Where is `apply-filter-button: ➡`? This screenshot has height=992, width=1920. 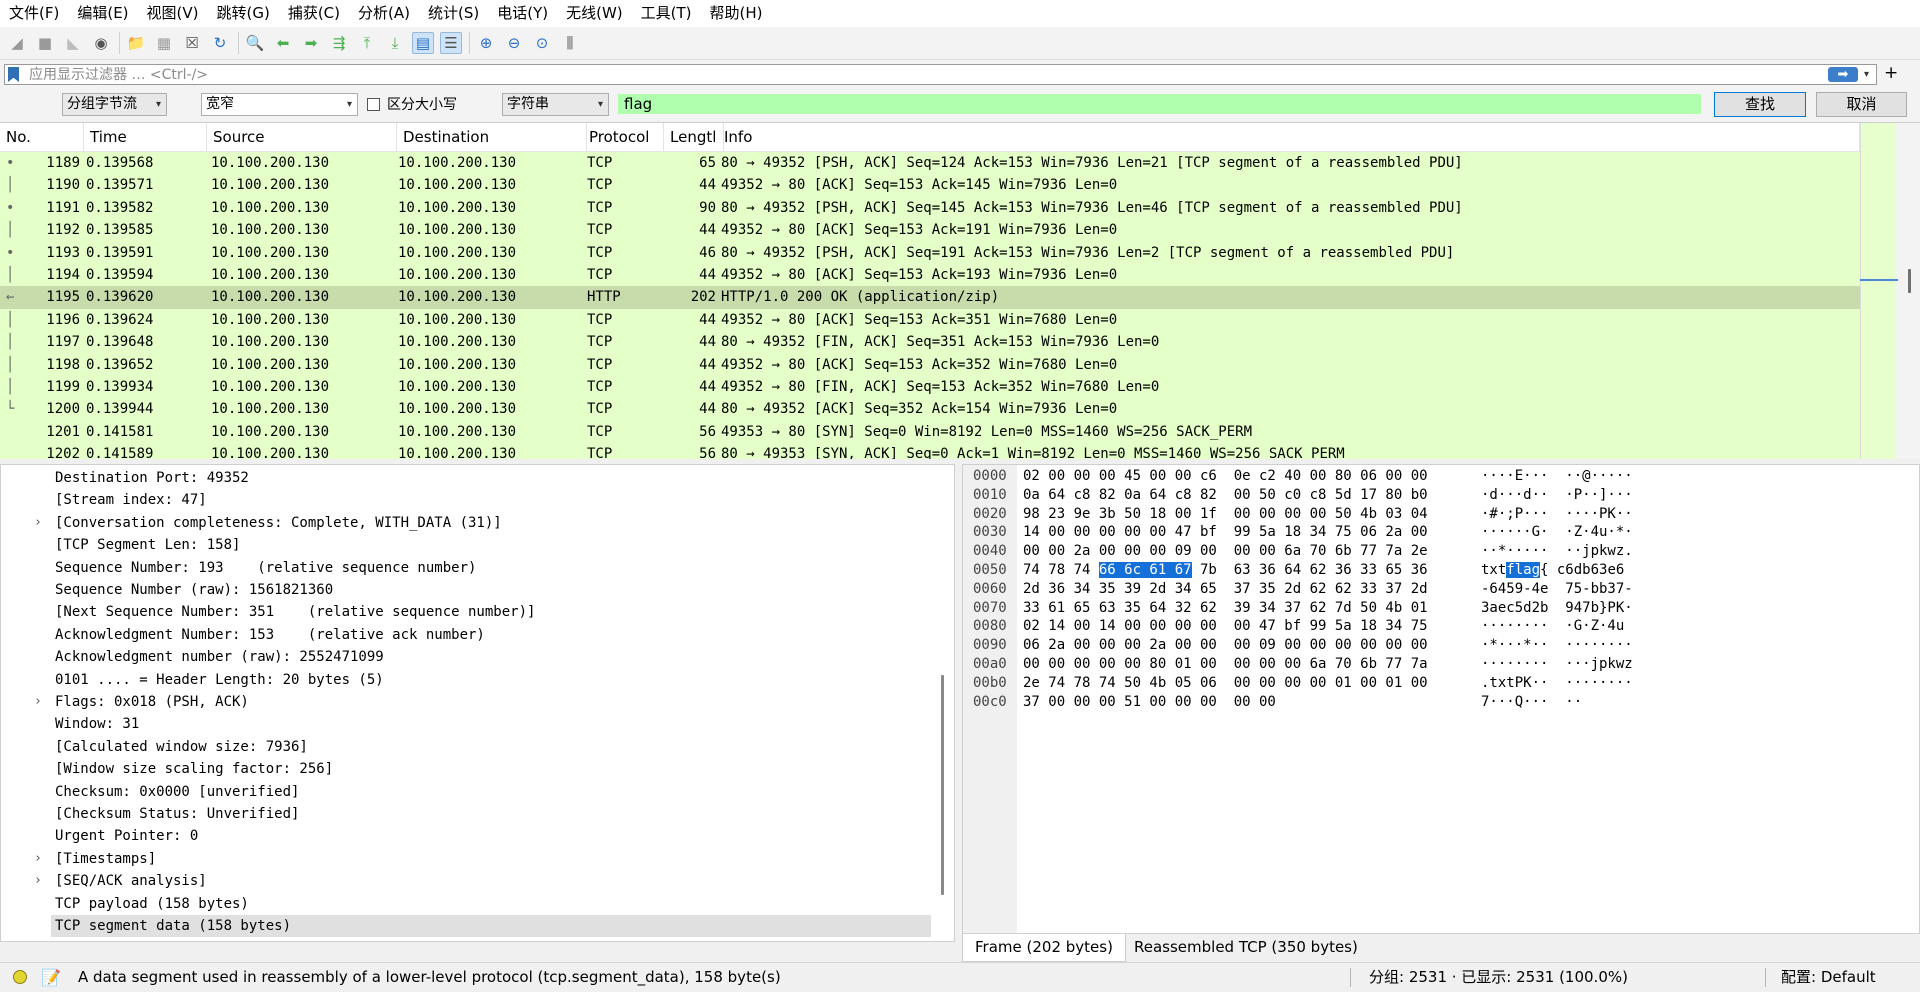
apply-filter-button: ➡ is located at coordinates (1843, 74).